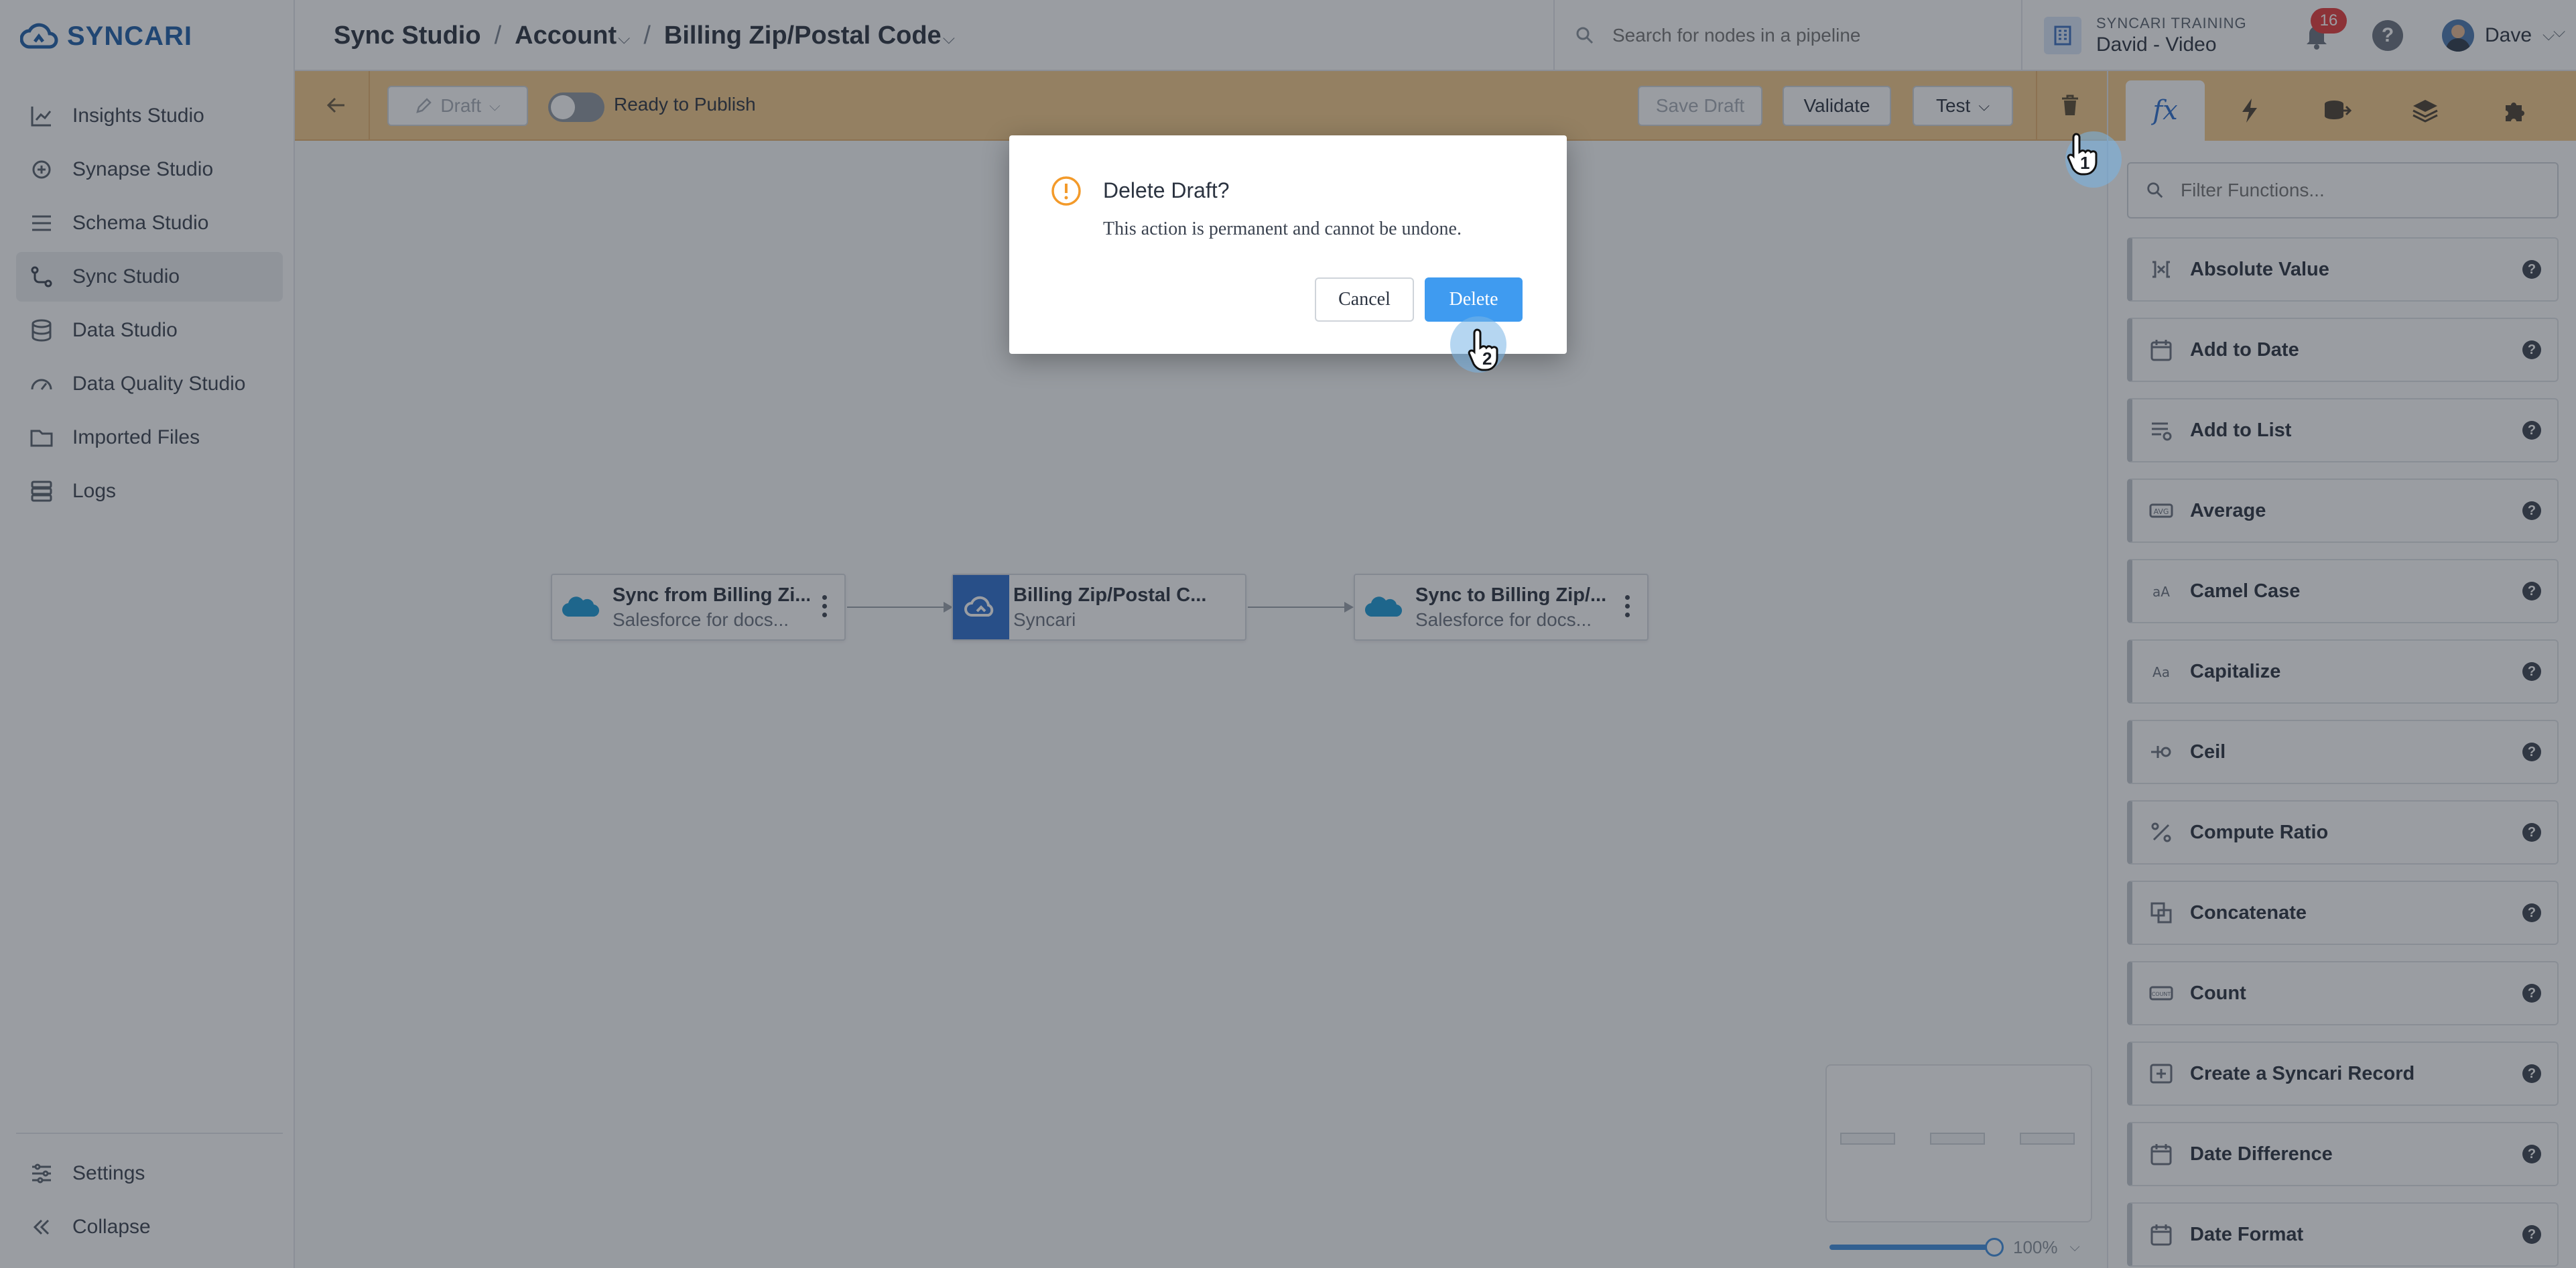  Describe the element at coordinates (1166, 190) in the screenshot. I see `dialog-title: Delete Draft?` at that location.